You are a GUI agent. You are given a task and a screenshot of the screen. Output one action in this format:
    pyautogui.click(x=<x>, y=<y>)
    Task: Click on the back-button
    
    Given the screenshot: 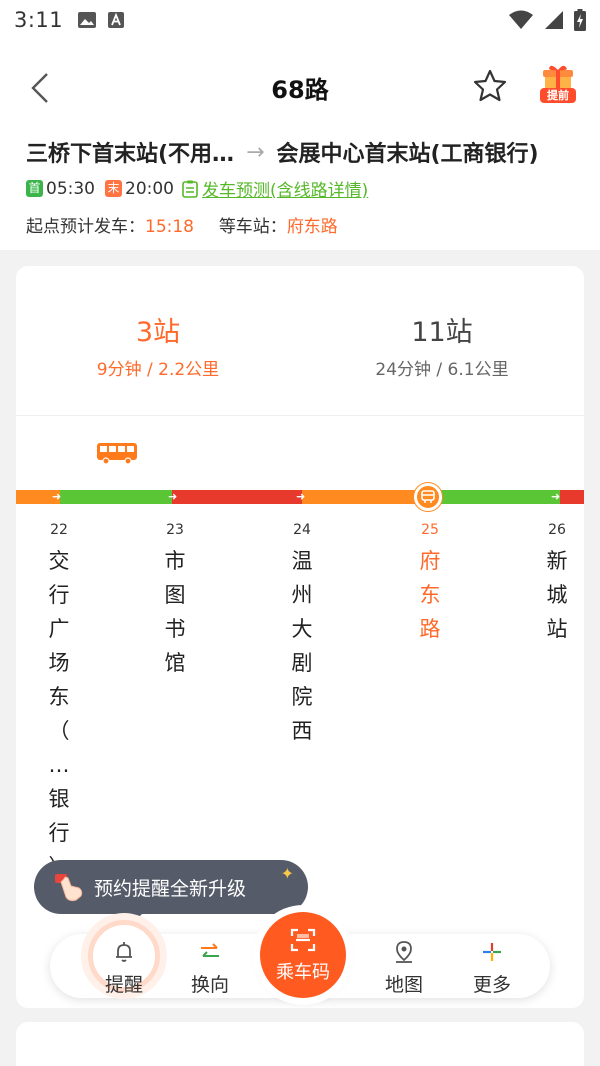 What is the action you would take?
    pyautogui.click(x=40, y=88)
    